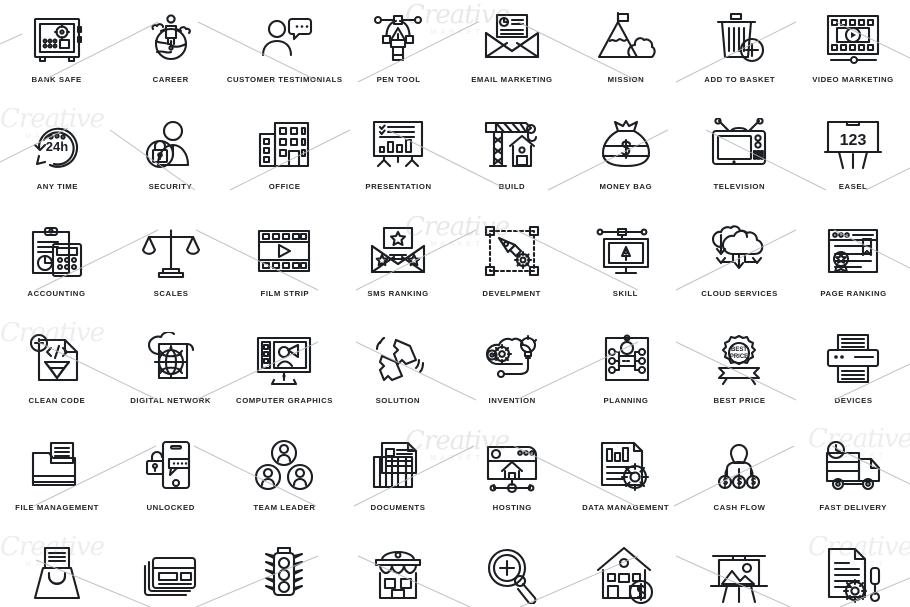  Describe the element at coordinates (739, 79) in the screenshot. I see `icon-label: ADD TO BASKET` at that location.